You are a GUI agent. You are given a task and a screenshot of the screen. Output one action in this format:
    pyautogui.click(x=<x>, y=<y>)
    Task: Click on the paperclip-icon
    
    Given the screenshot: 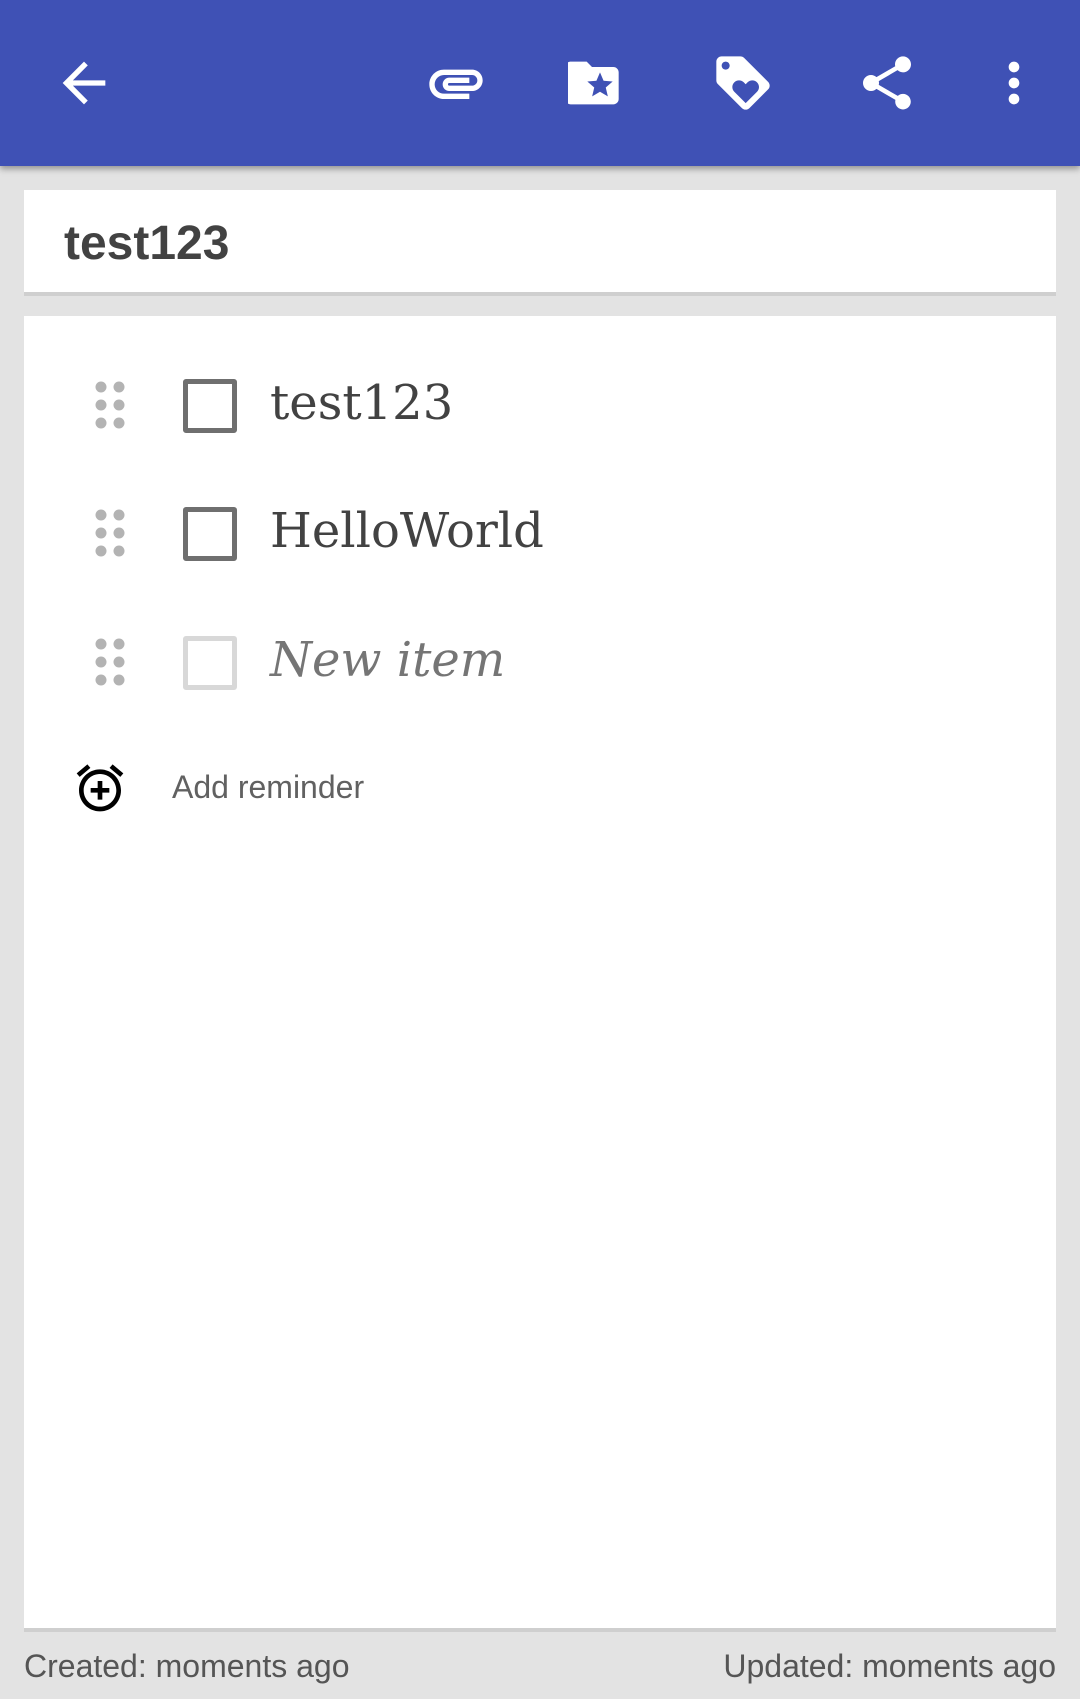 What is the action you would take?
    pyautogui.click(x=456, y=84)
    